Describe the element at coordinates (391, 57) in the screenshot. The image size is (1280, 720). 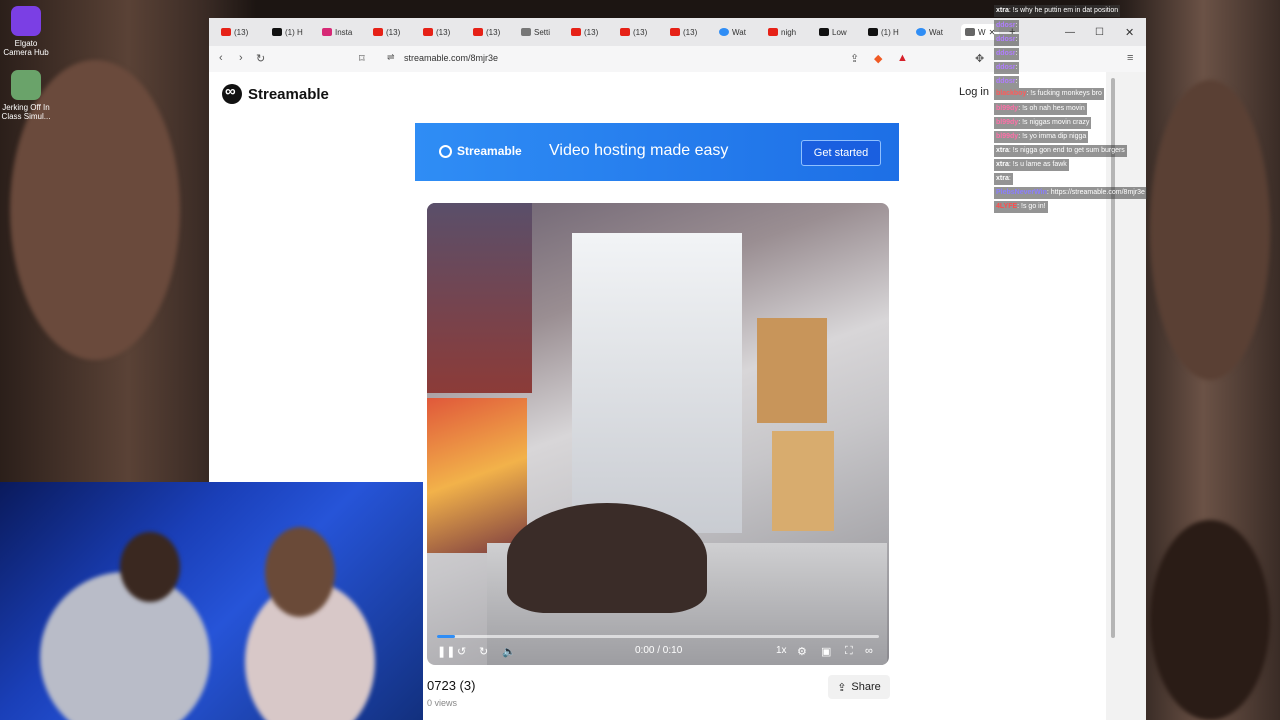
I see `site-info-icon: ⇌` at that location.